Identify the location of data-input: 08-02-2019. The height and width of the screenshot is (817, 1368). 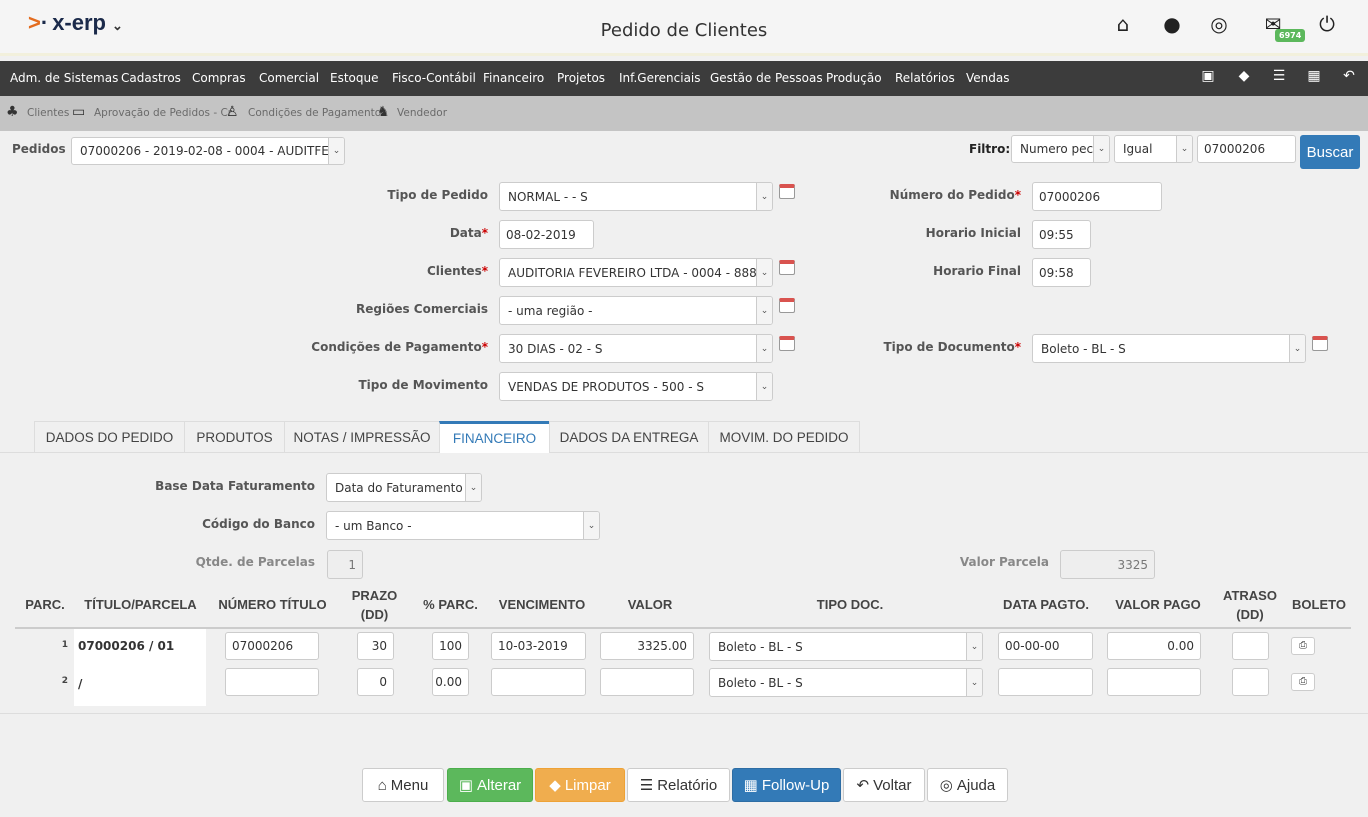
(546, 234).